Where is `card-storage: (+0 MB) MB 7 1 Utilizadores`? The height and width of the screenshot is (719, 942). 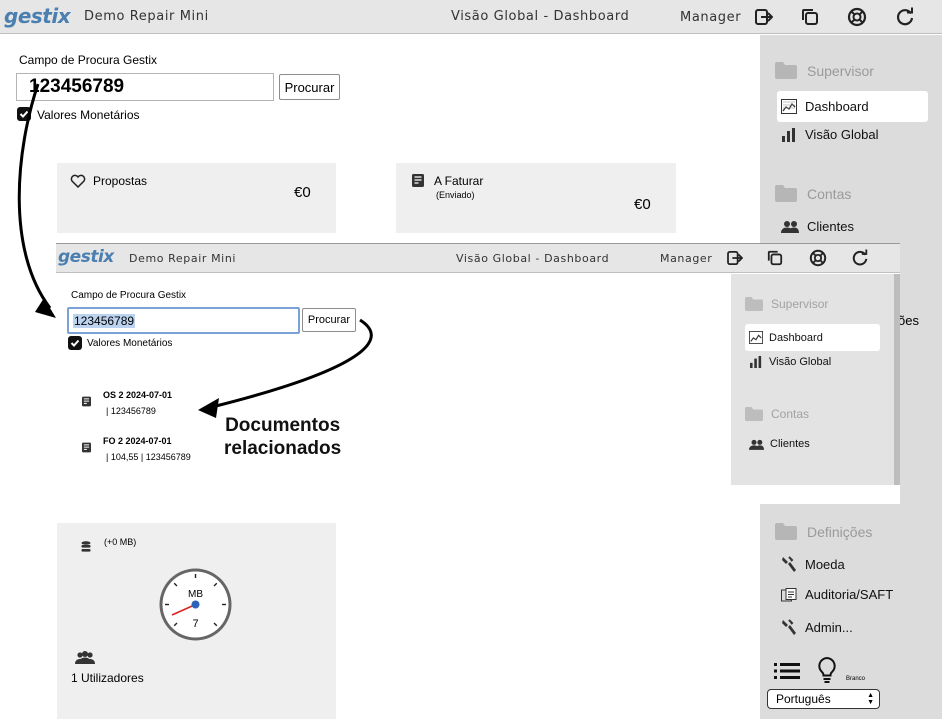
card-storage: (+0 MB) MB 7 1 Utilizadores is located at coordinates (196, 621).